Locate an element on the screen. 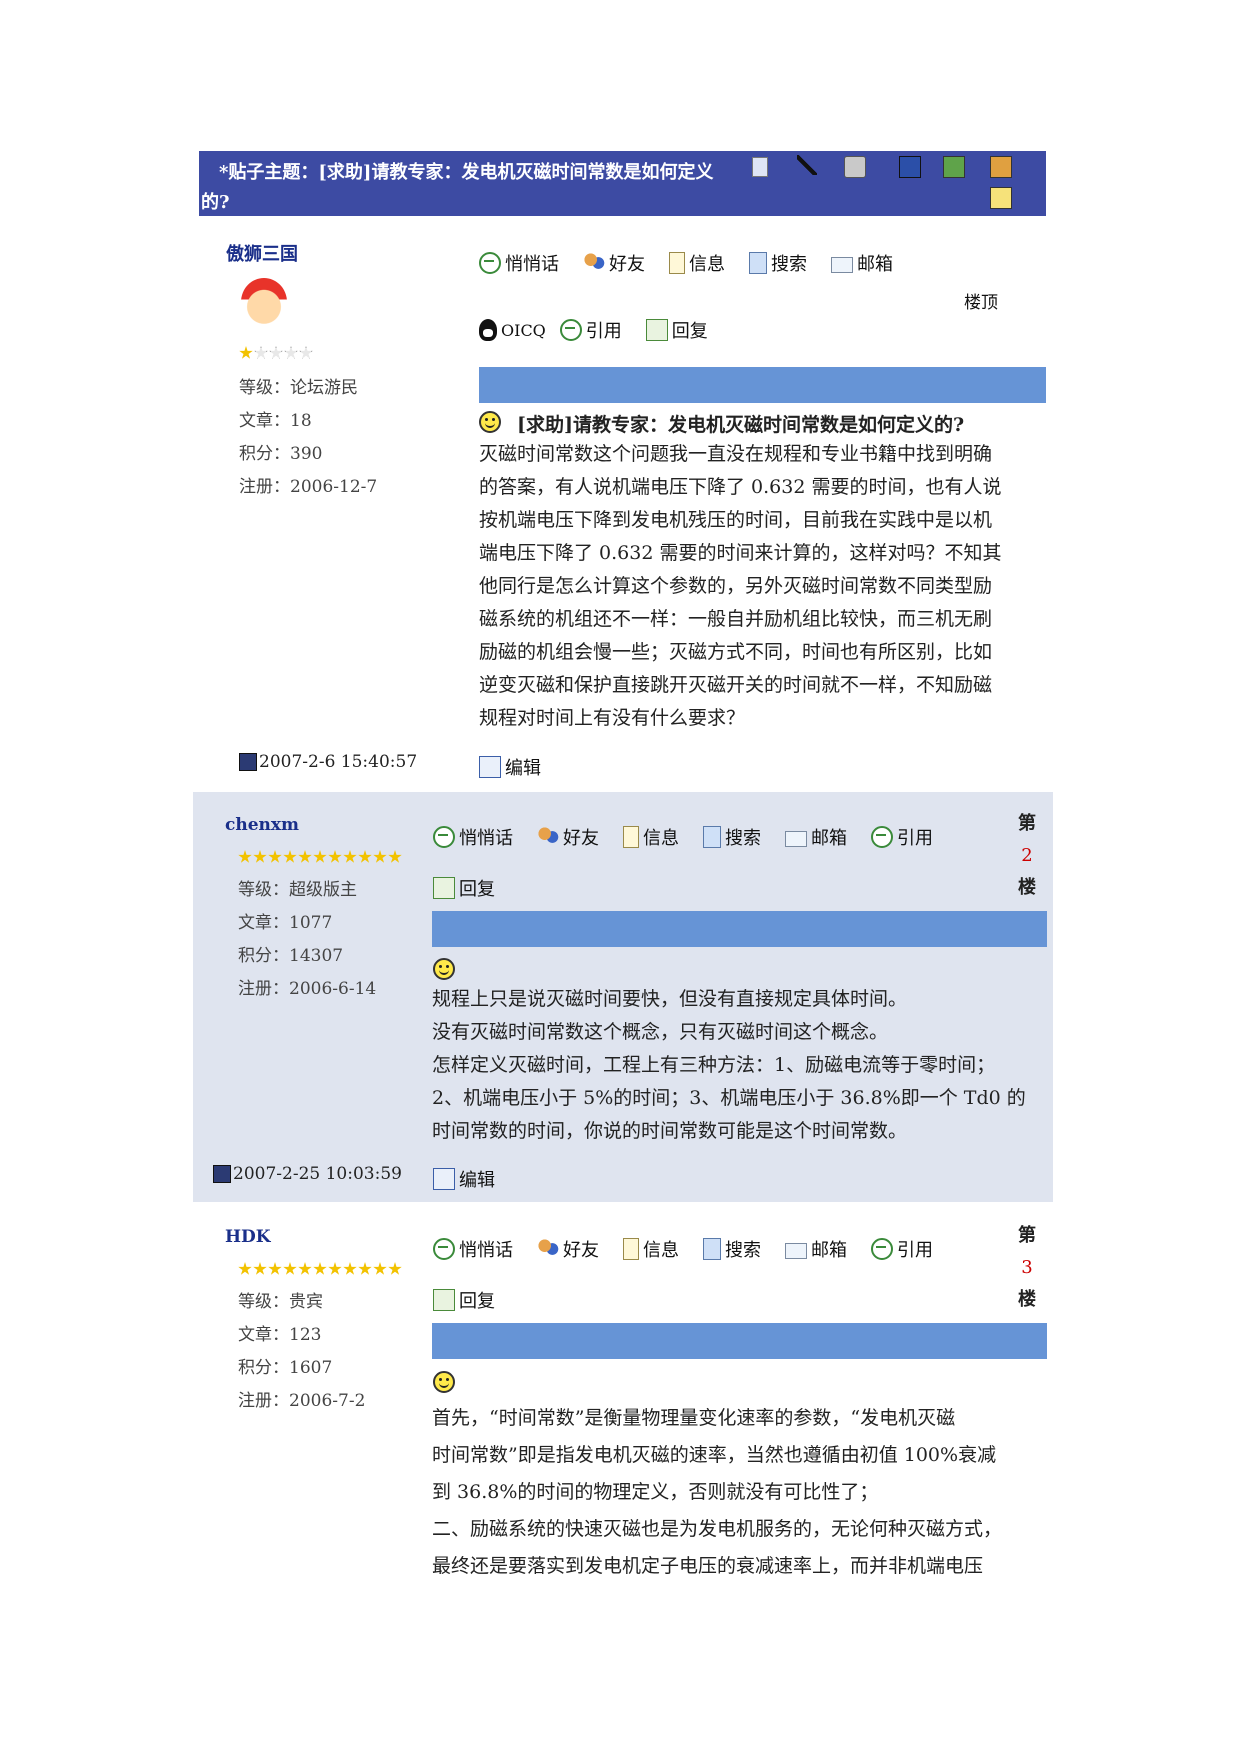  user-level: 等级：超级版主 is located at coordinates (297, 890).